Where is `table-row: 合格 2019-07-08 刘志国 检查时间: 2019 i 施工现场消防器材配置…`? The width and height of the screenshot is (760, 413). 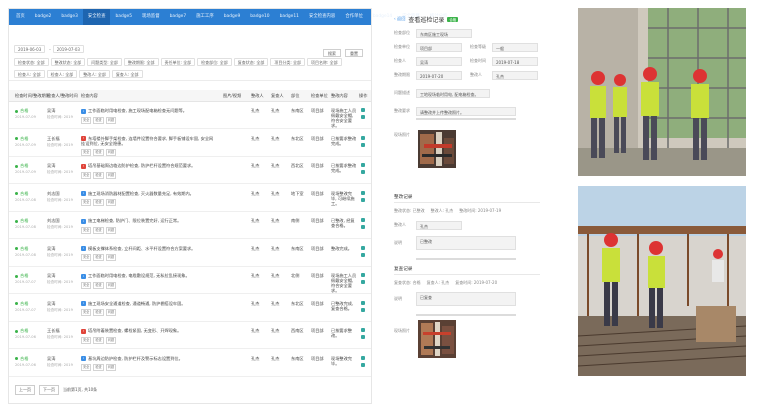 table-row: 合格 2019-07-08 刘志国 检查时间: 2019 i 施工现场消防器材配置… is located at coordinates (190, 199).